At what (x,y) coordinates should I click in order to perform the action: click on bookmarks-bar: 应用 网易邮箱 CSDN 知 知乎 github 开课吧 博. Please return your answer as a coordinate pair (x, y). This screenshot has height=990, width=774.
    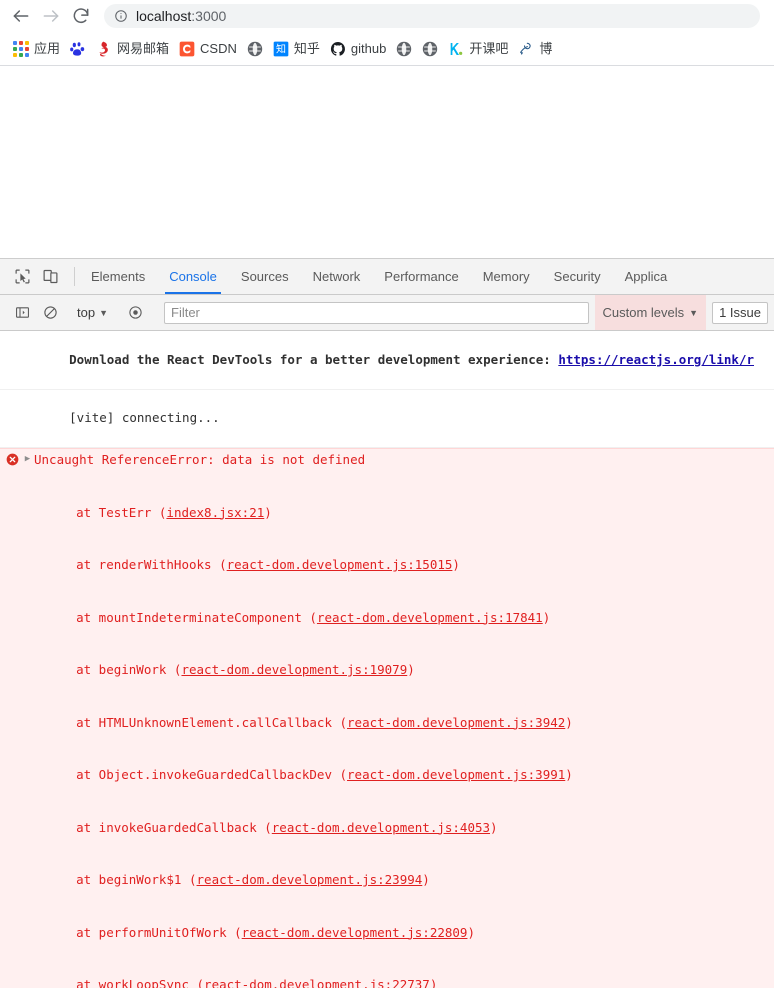
    Looking at the image, I should click on (387, 49).